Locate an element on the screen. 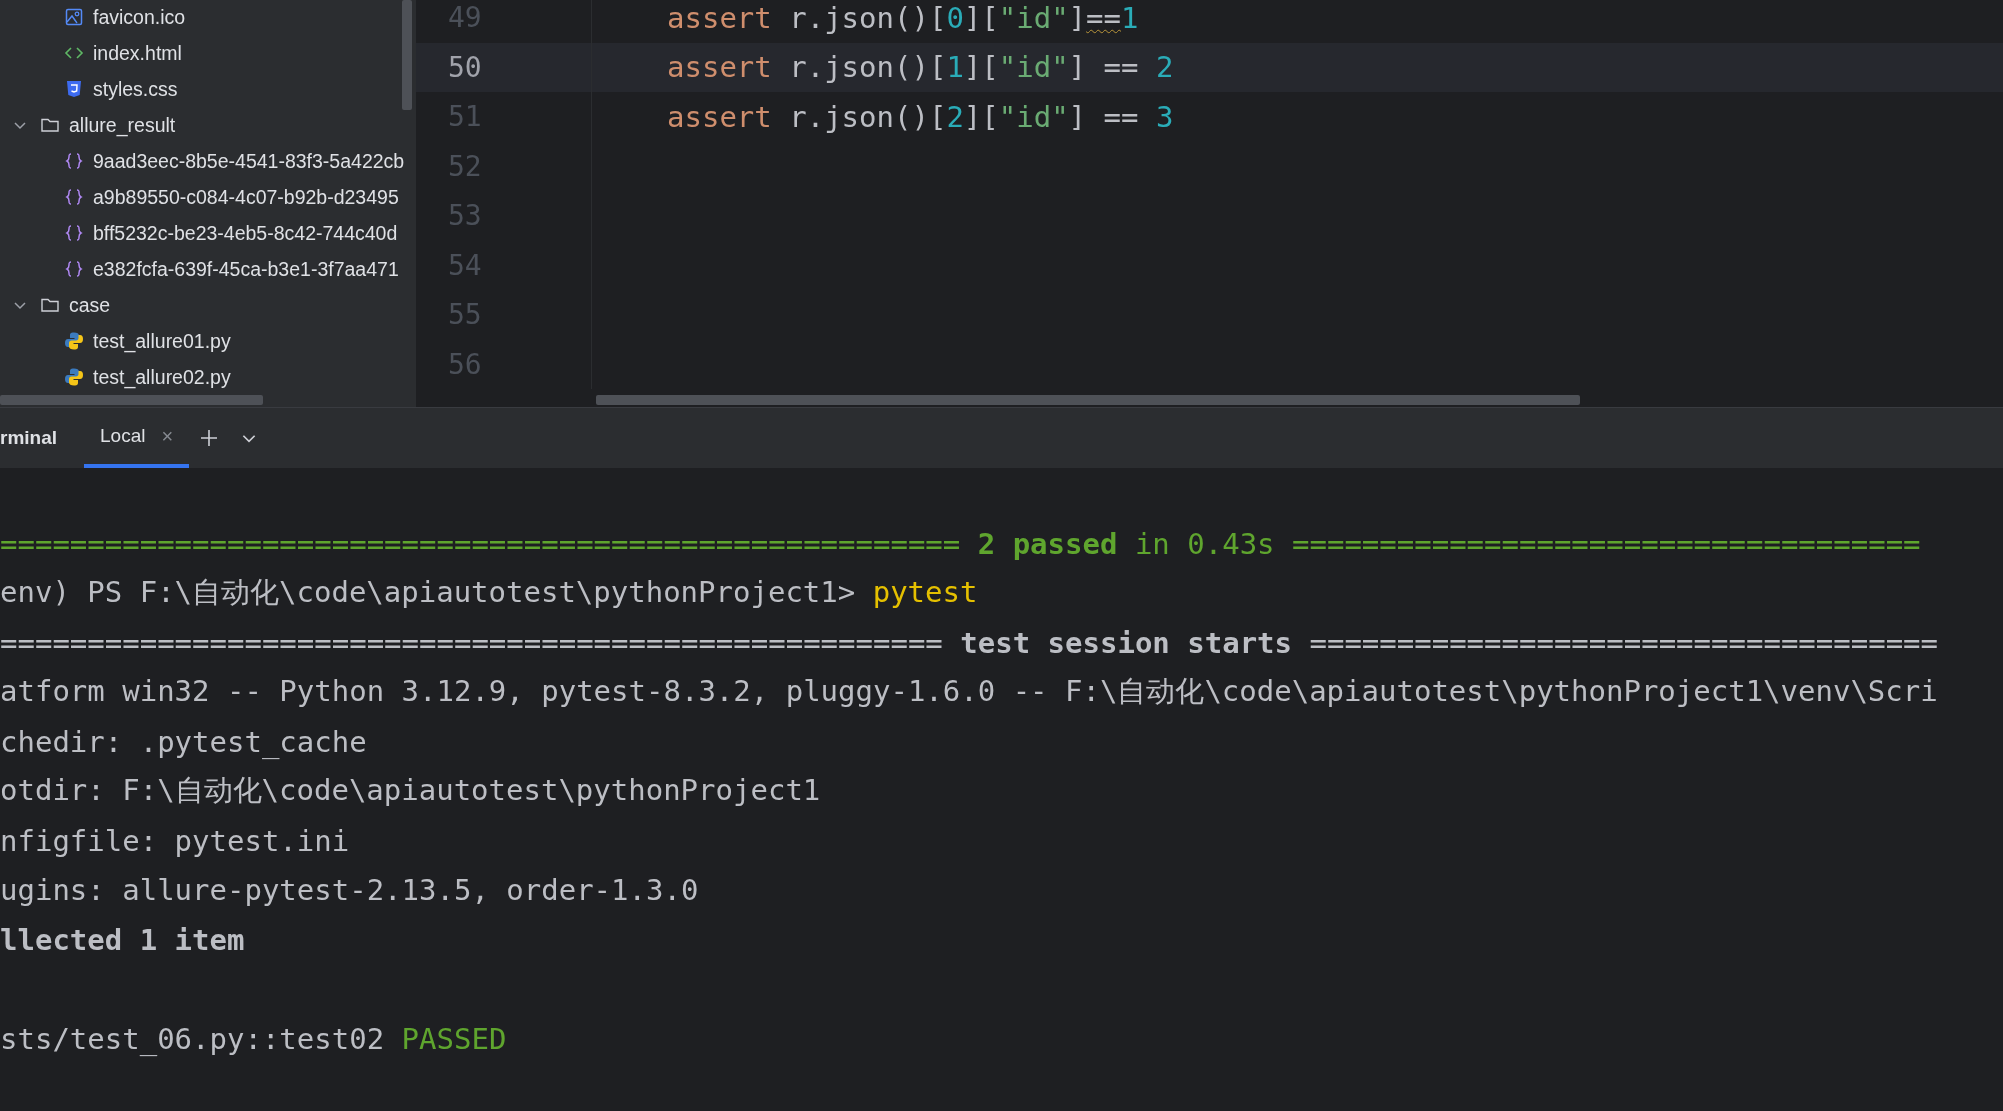 The image size is (2003, 1111). file-tree-item: bff5232c-be23-4eb5-8c42-744c40d is located at coordinates (245, 233).